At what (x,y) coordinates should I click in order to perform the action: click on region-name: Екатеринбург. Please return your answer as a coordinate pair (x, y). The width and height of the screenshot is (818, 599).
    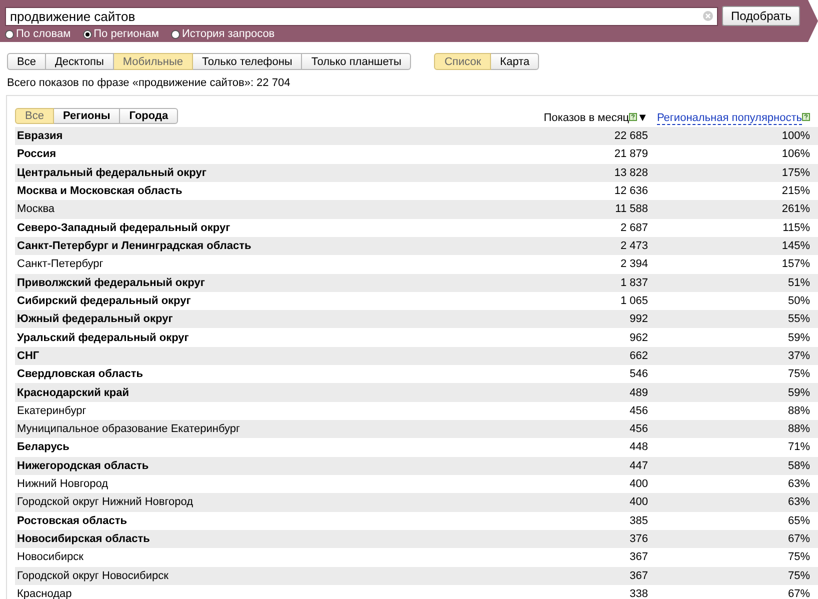
    Looking at the image, I should click on (52, 410).